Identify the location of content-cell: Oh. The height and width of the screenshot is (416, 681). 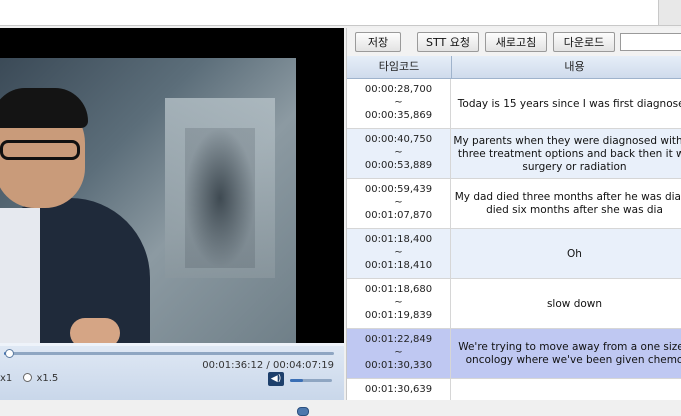
(566, 254).